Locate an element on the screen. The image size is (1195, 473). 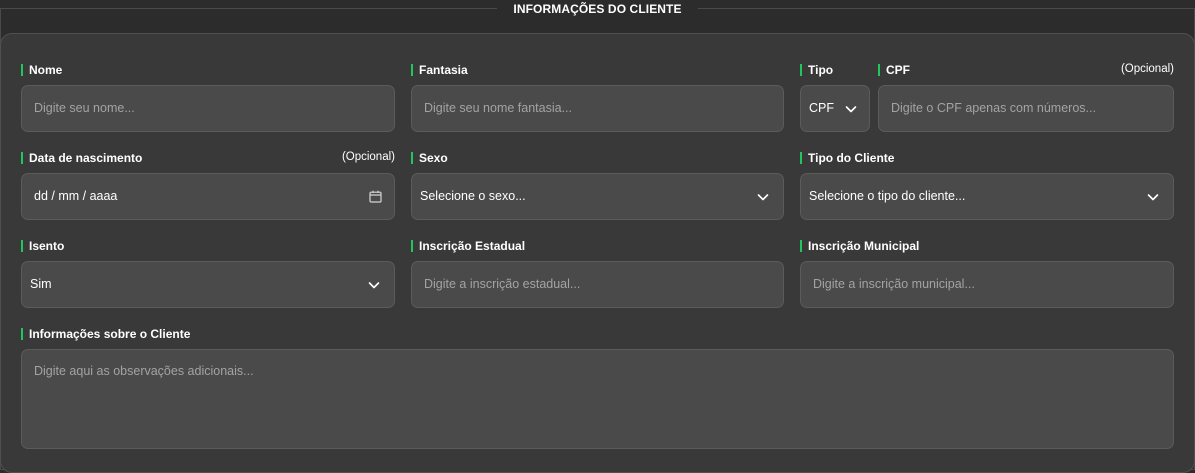
isento-select-value: Sim is located at coordinates (41, 284).